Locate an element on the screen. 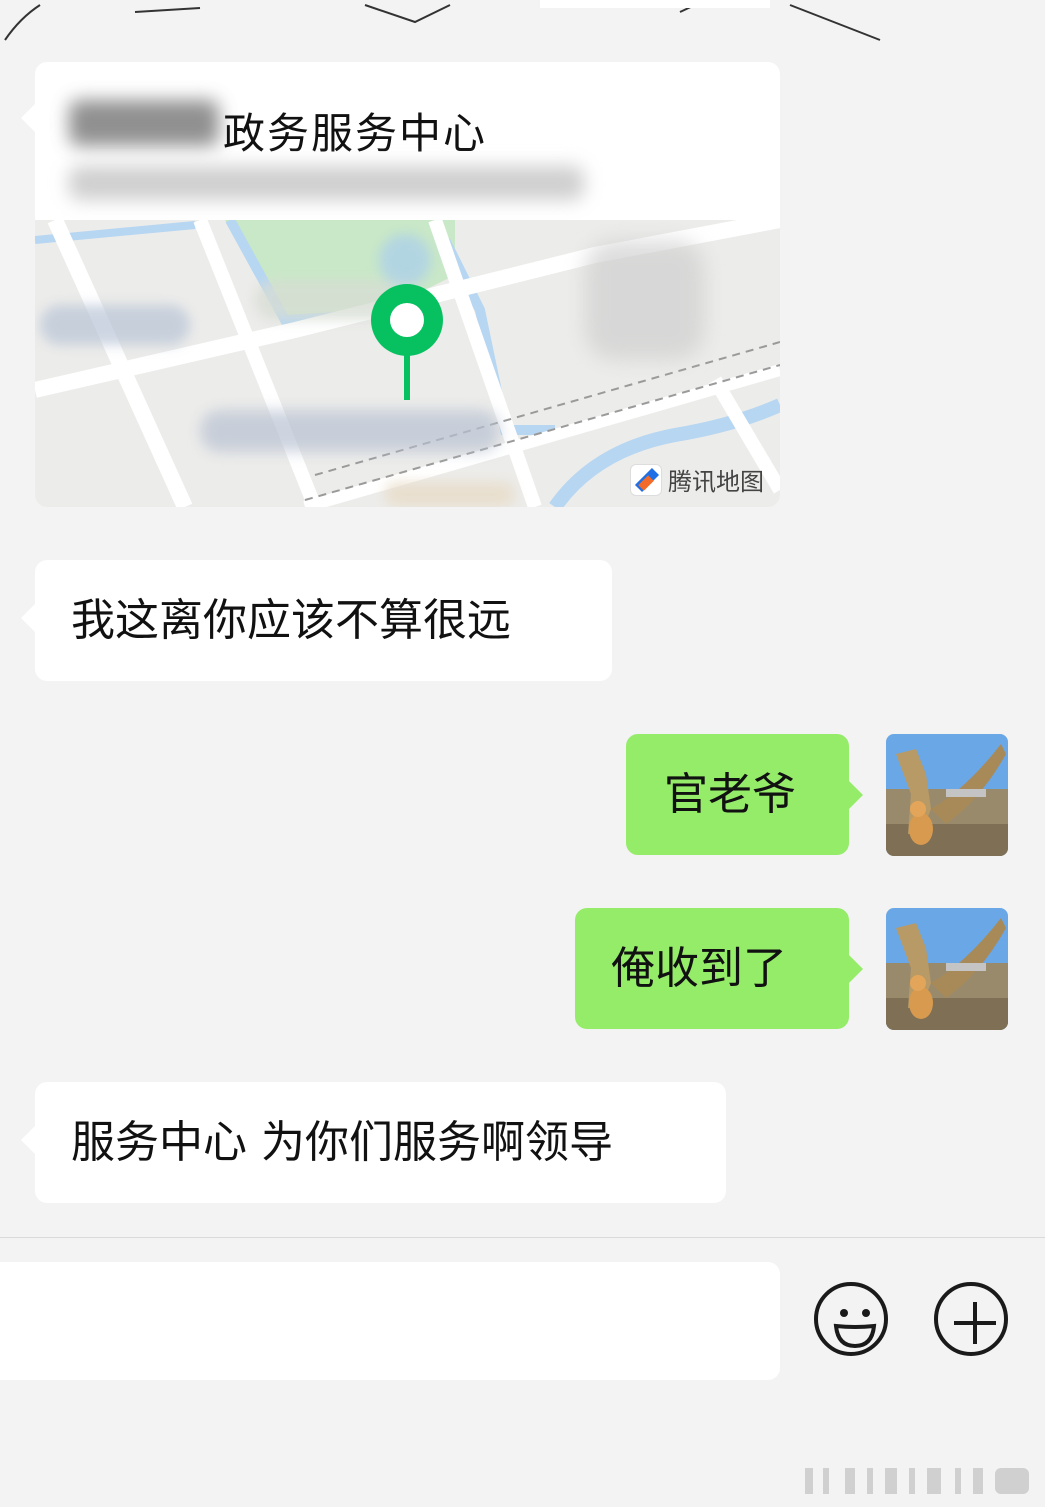  watermark is located at coordinates (917, 1481).